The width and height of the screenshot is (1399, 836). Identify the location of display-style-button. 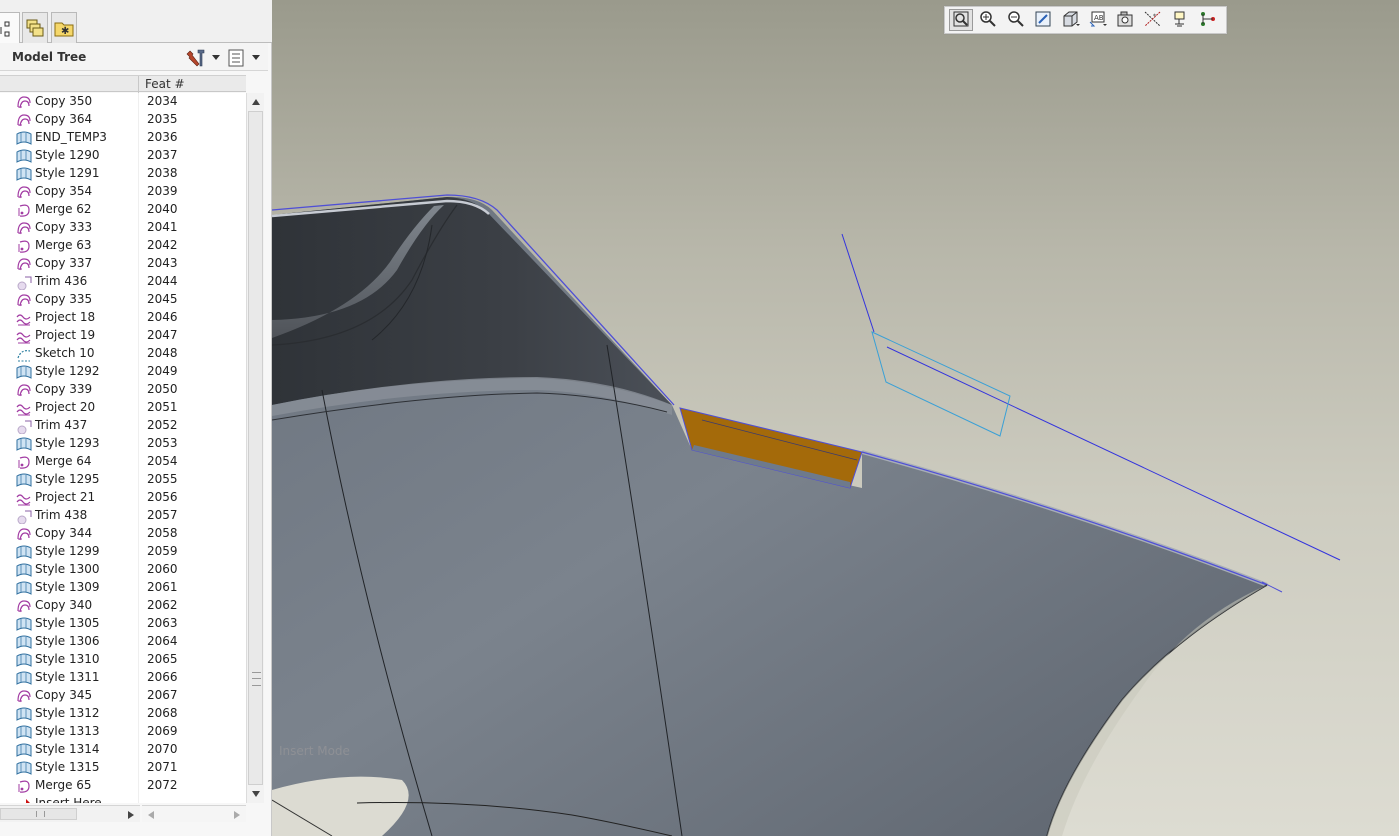
(1071, 20).